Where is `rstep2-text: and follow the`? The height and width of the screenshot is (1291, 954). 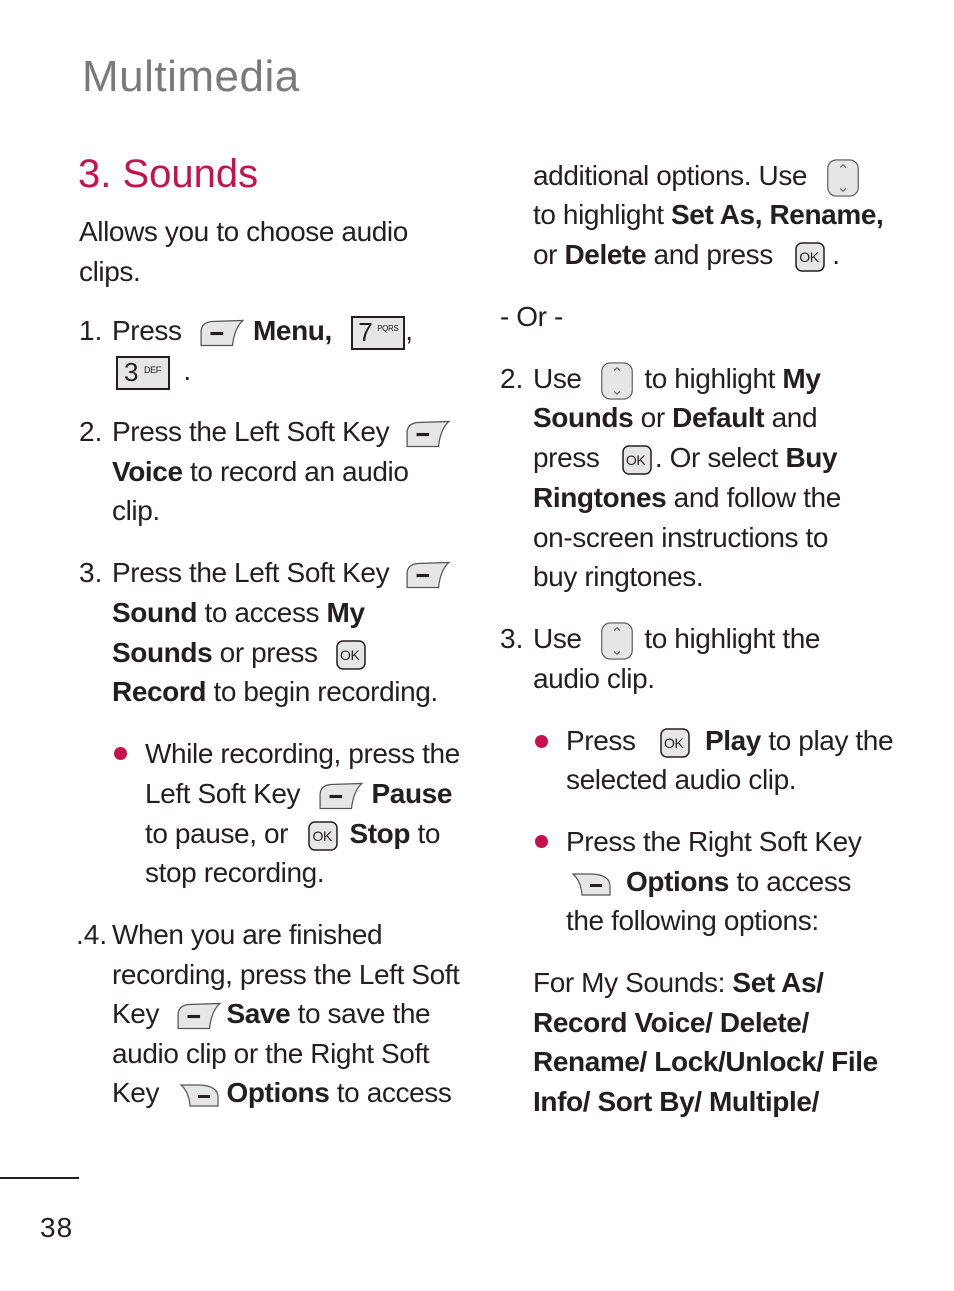 rstep2-text: and follow the is located at coordinates (754, 497).